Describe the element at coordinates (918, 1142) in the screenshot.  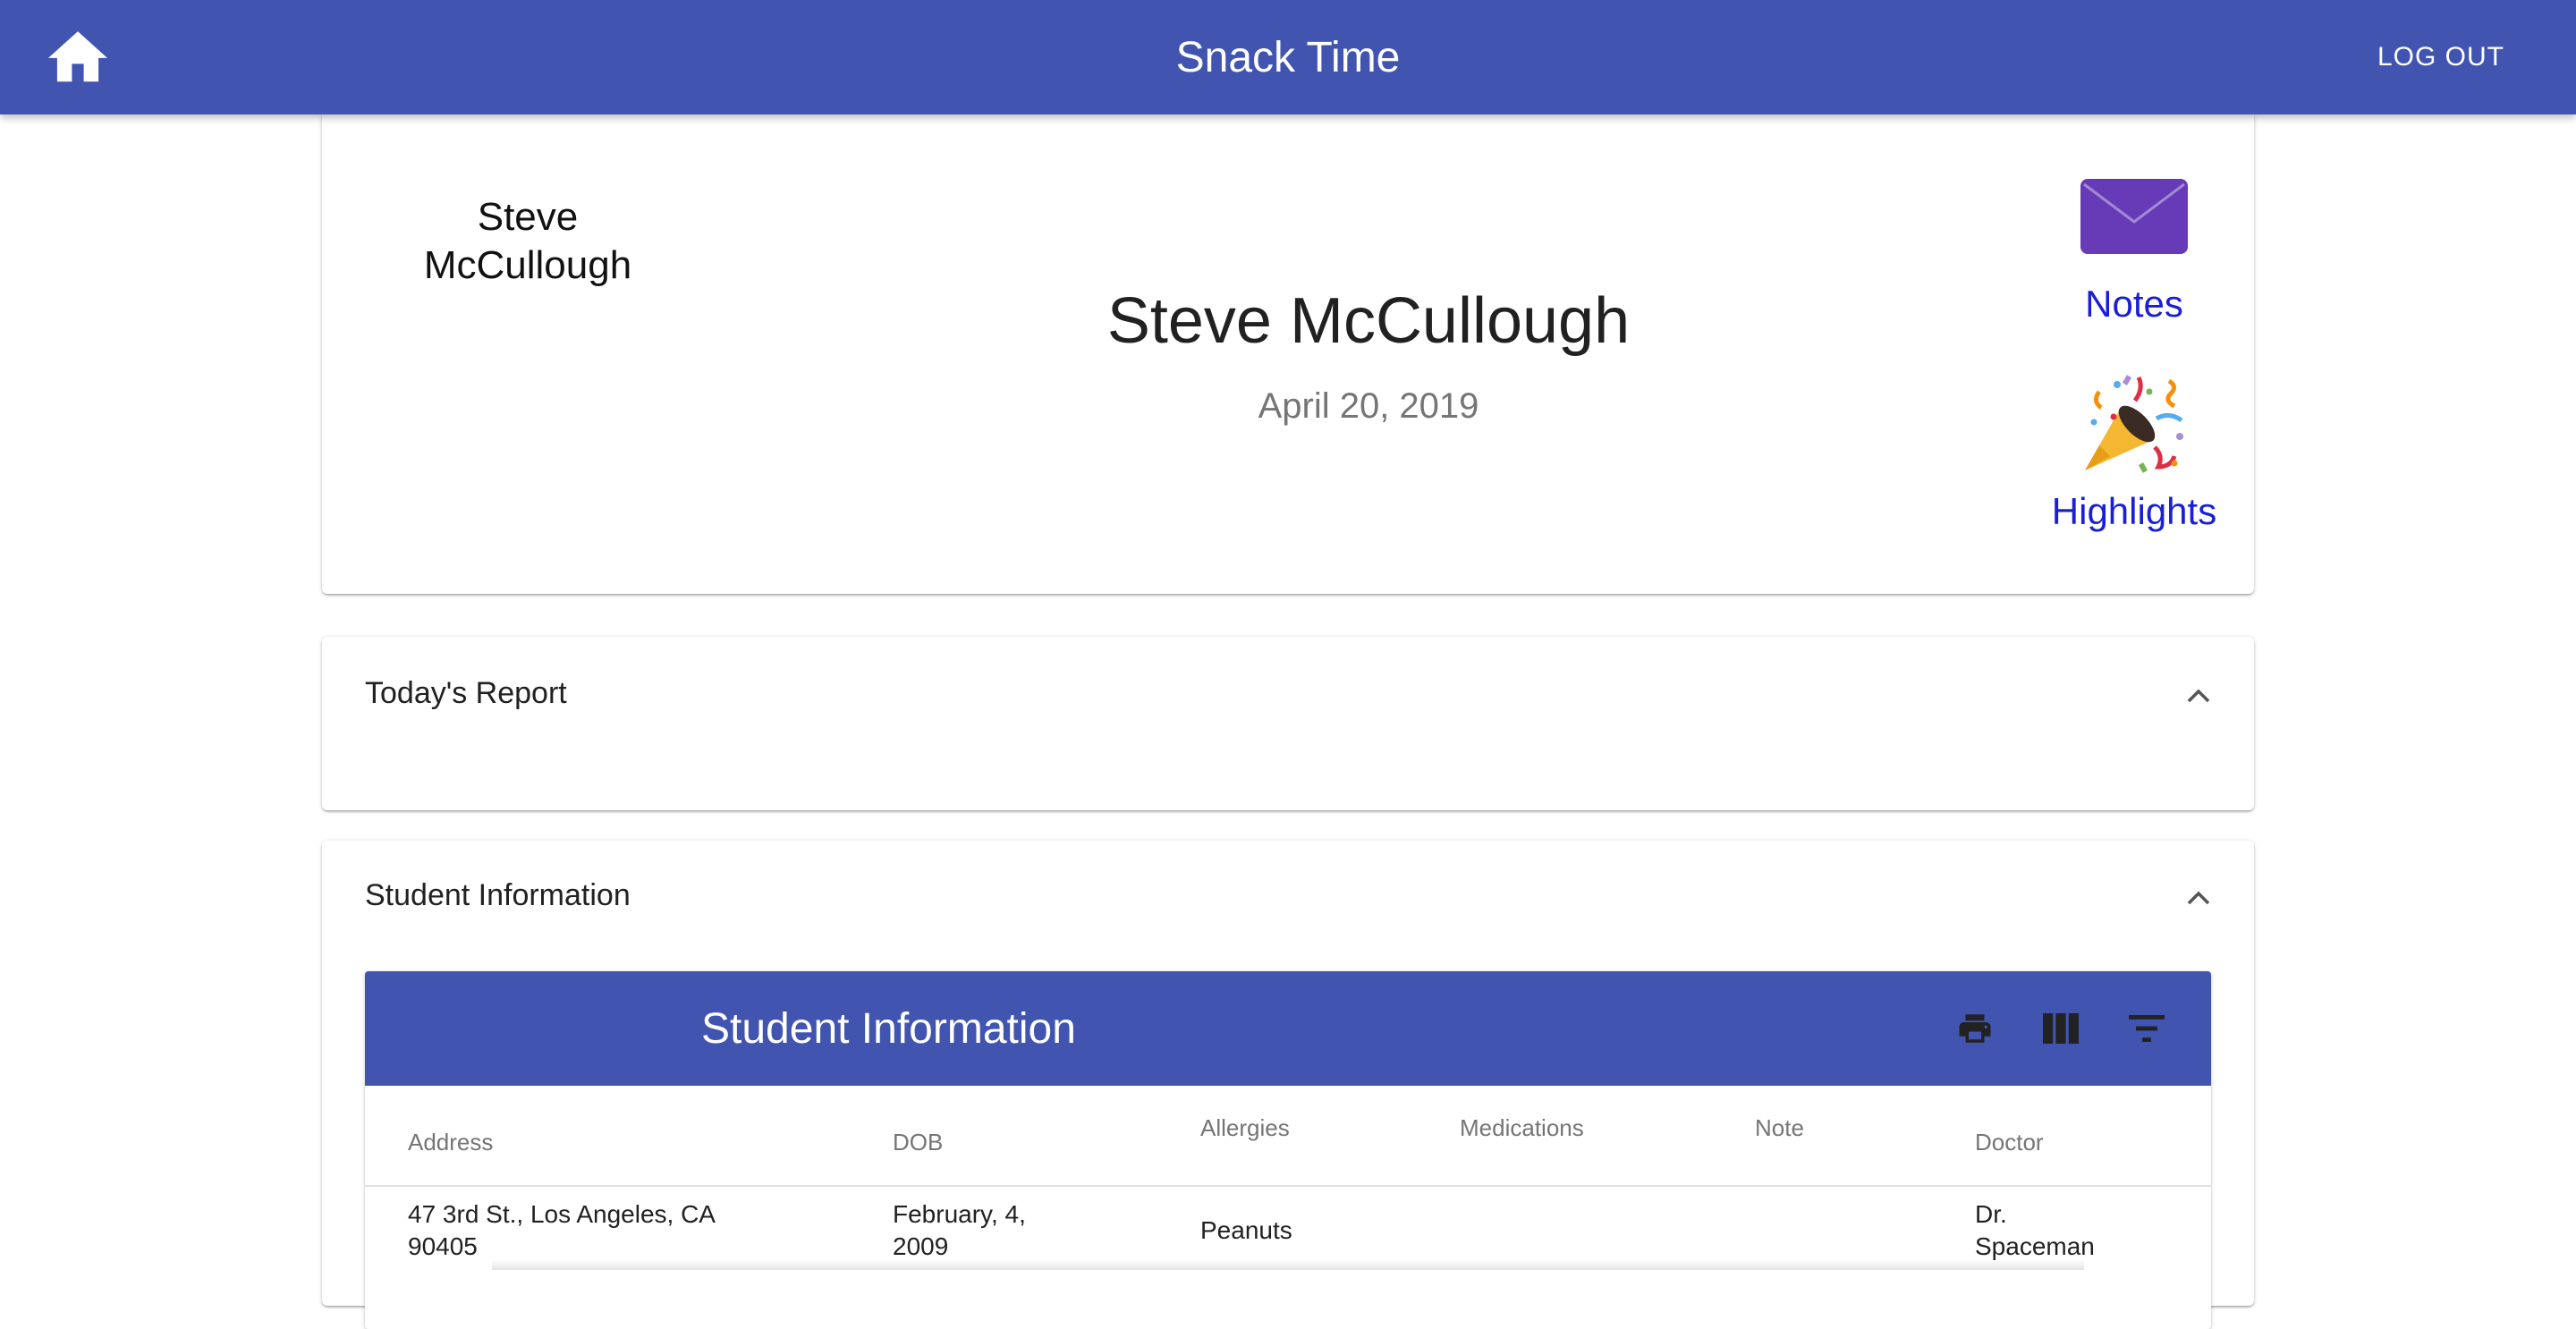
I see `column-header-dob: DOB` at that location.